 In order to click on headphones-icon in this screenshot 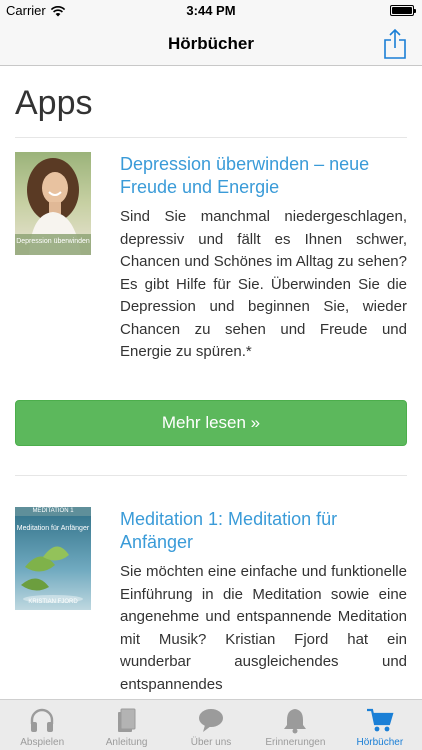, I will do `click(42, 720)`.